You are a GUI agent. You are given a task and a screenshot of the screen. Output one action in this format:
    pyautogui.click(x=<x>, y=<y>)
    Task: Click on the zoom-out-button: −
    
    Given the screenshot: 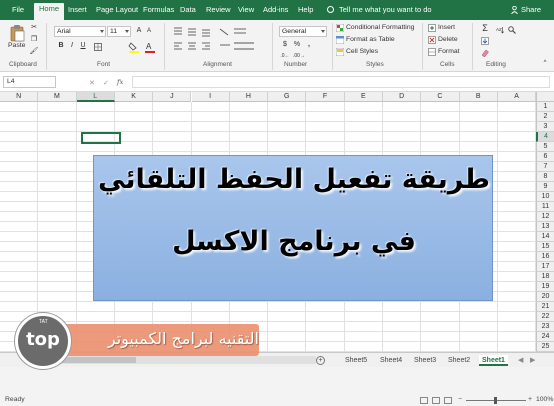 What is the action you would take?
    pyautogui.click(x=460, y=399)
    